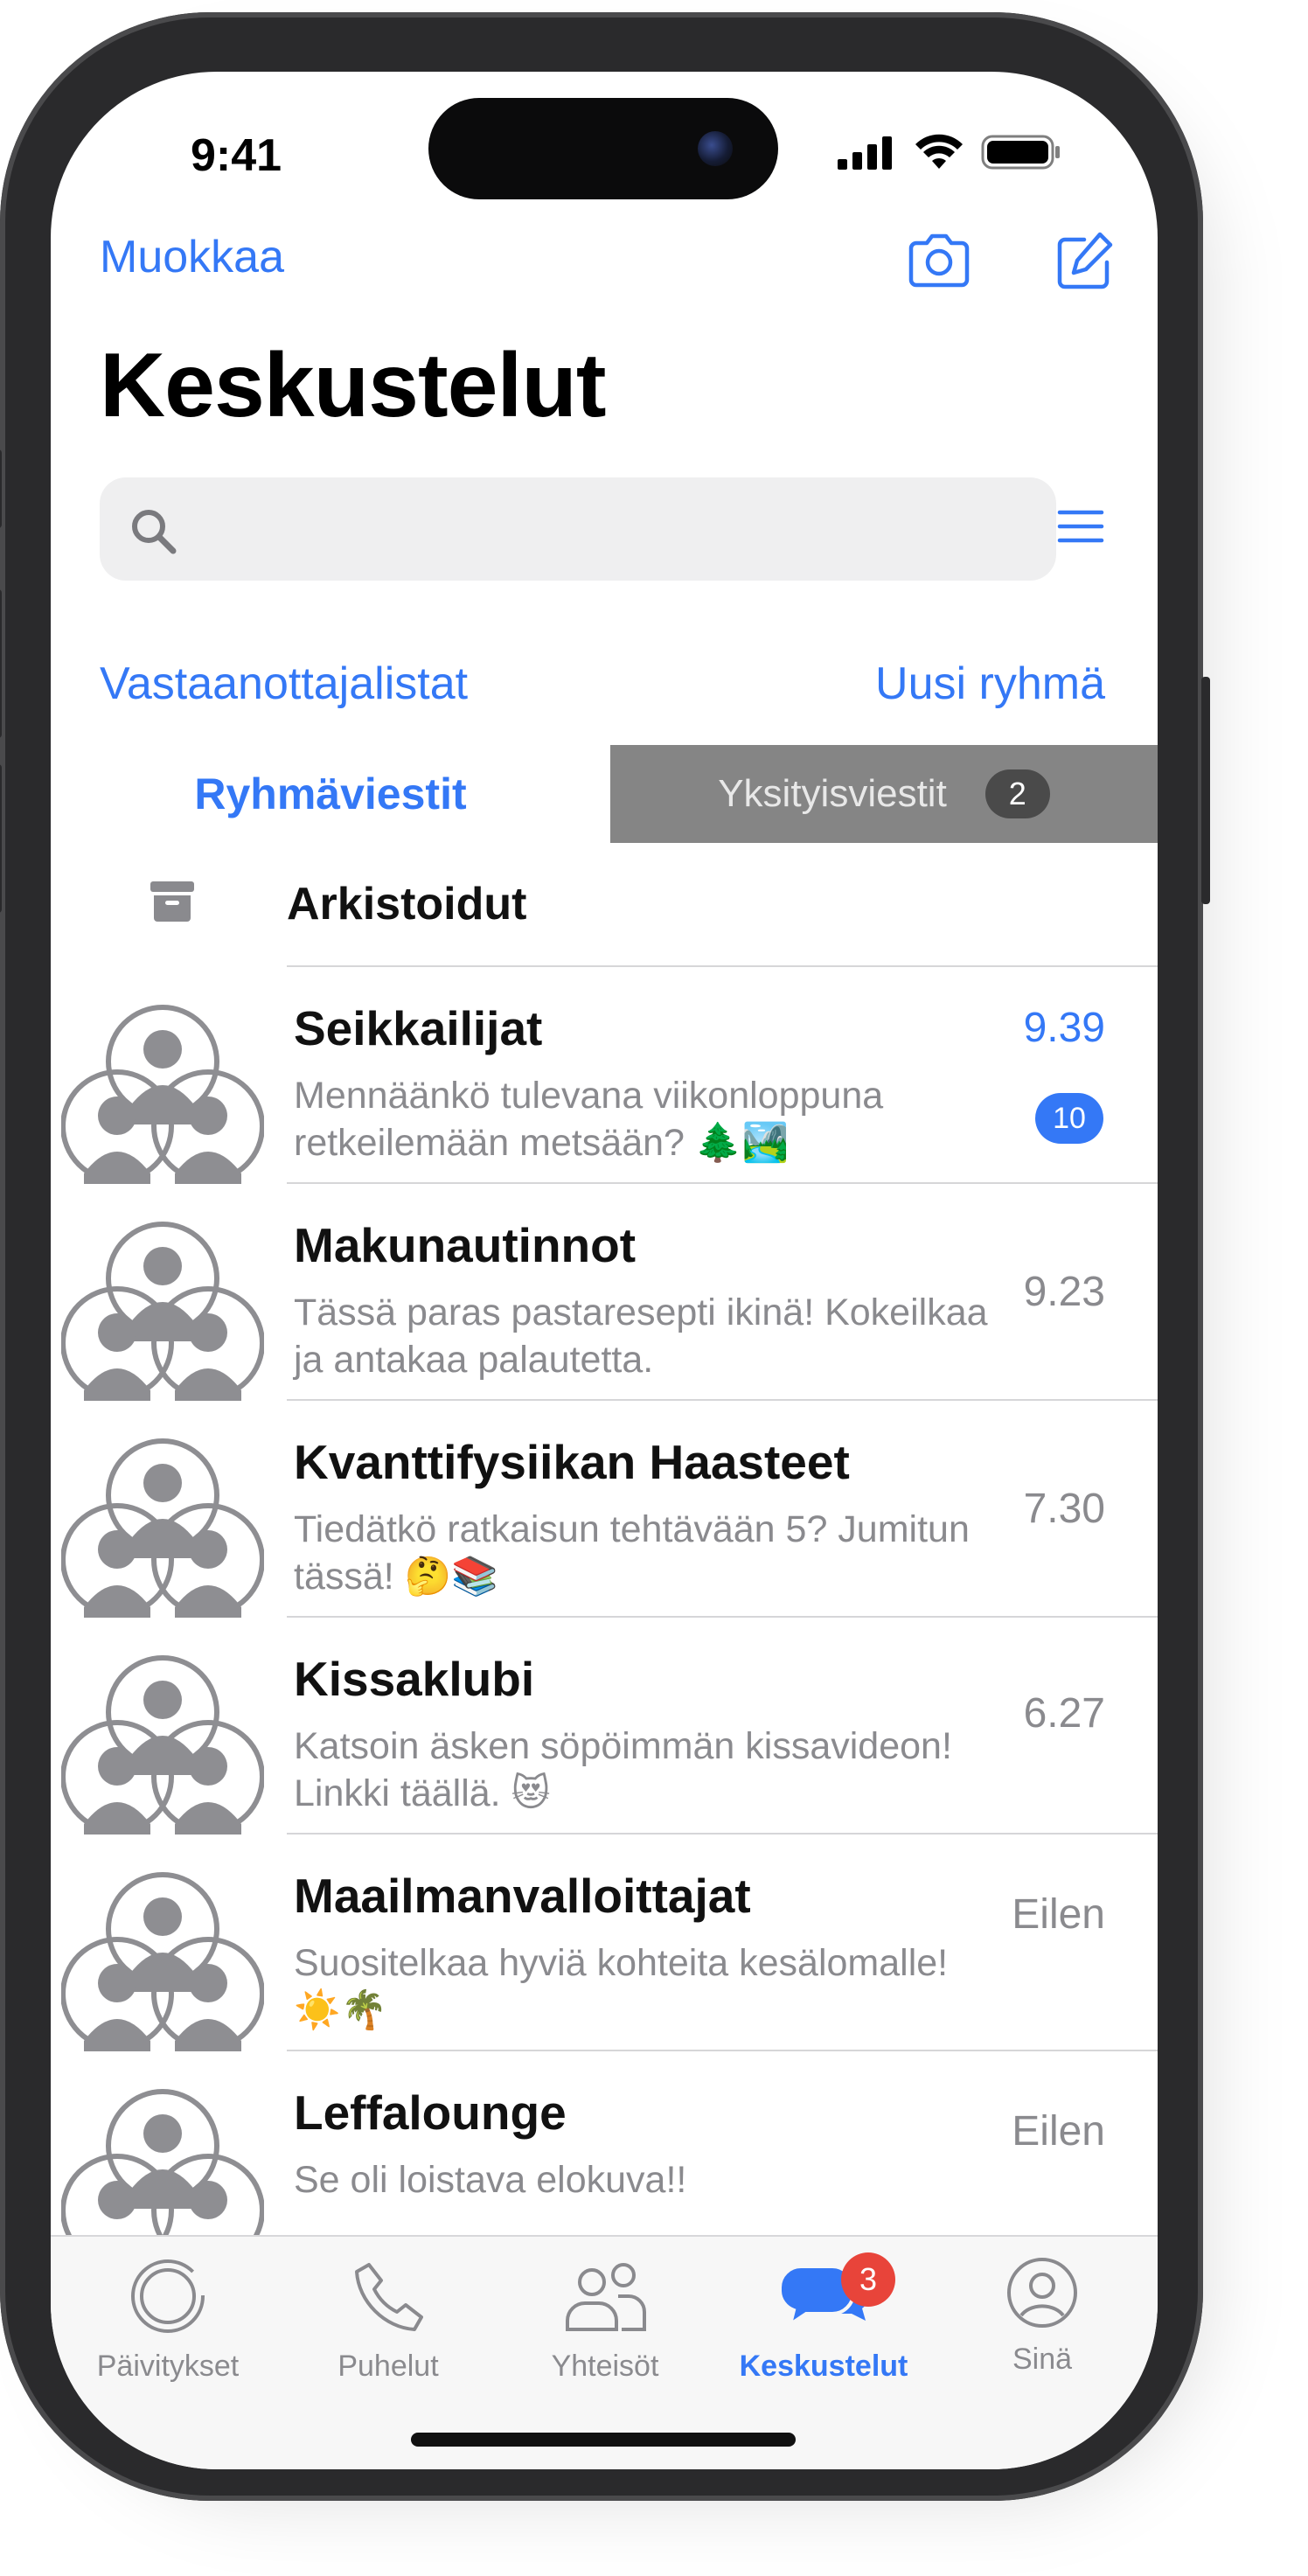  Describe the element at coordinates (431, 2112) in the screenshot. I see `chat-name: Leffalounge` at that location.